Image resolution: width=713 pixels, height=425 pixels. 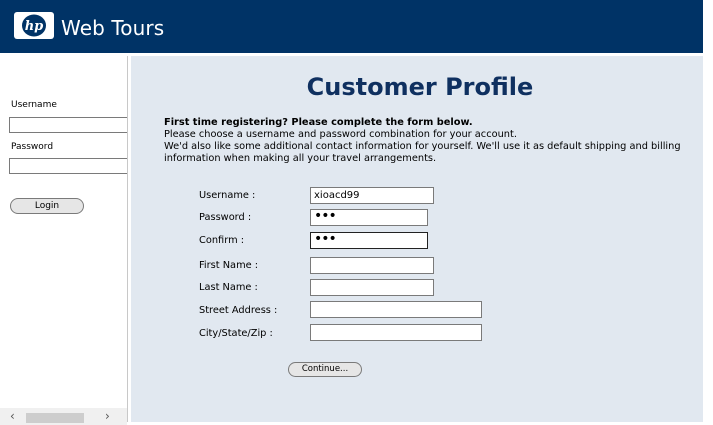 What do you see at coordinates (420, 87) in the screenshot?
I see `page-title: Customer Profile` at bounding box center [420, 87].